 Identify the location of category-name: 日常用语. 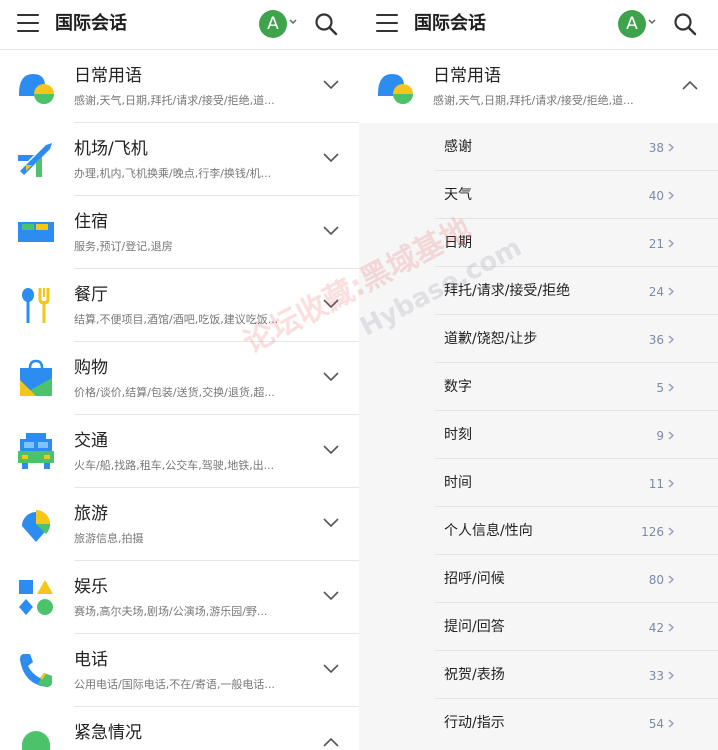
(467, 76).